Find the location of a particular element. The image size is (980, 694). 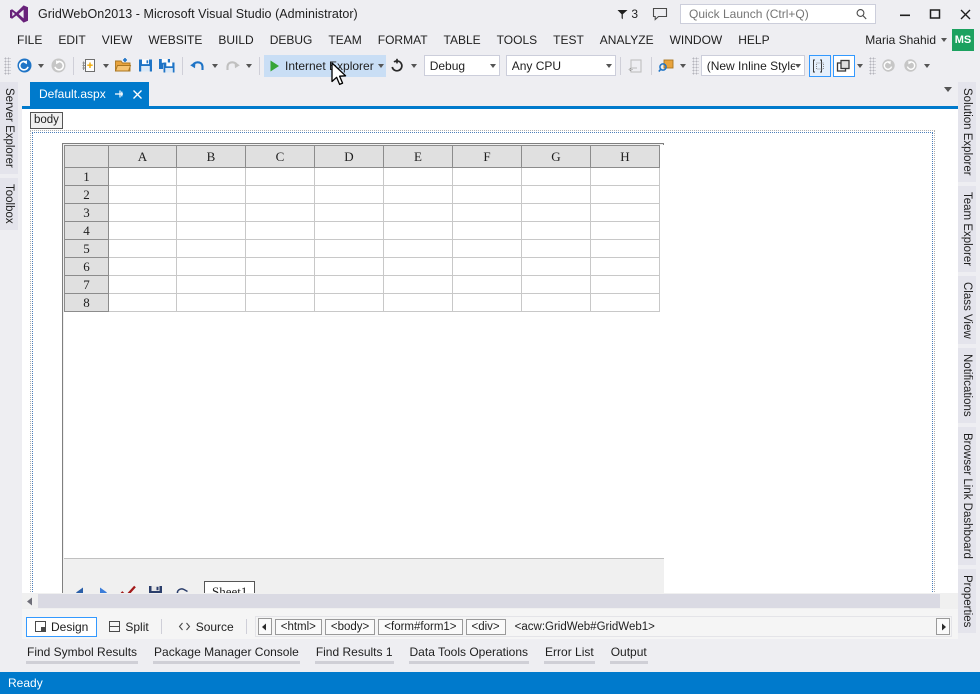

spreadsheet-table: A B C D E F G H 1 2 3 4 5 6 7 8 is located at coordinates (362, 228).